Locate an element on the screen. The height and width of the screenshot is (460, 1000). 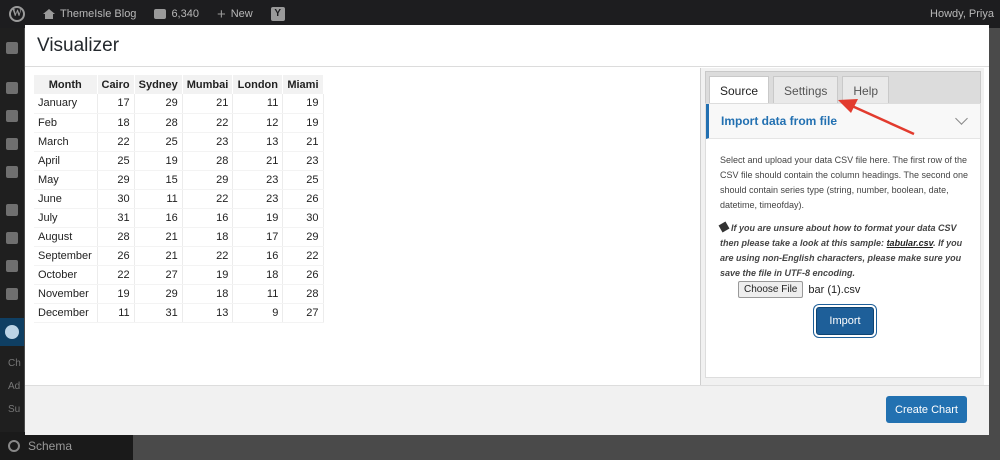
value-cell: 15 is located at coordinates (158, 180).